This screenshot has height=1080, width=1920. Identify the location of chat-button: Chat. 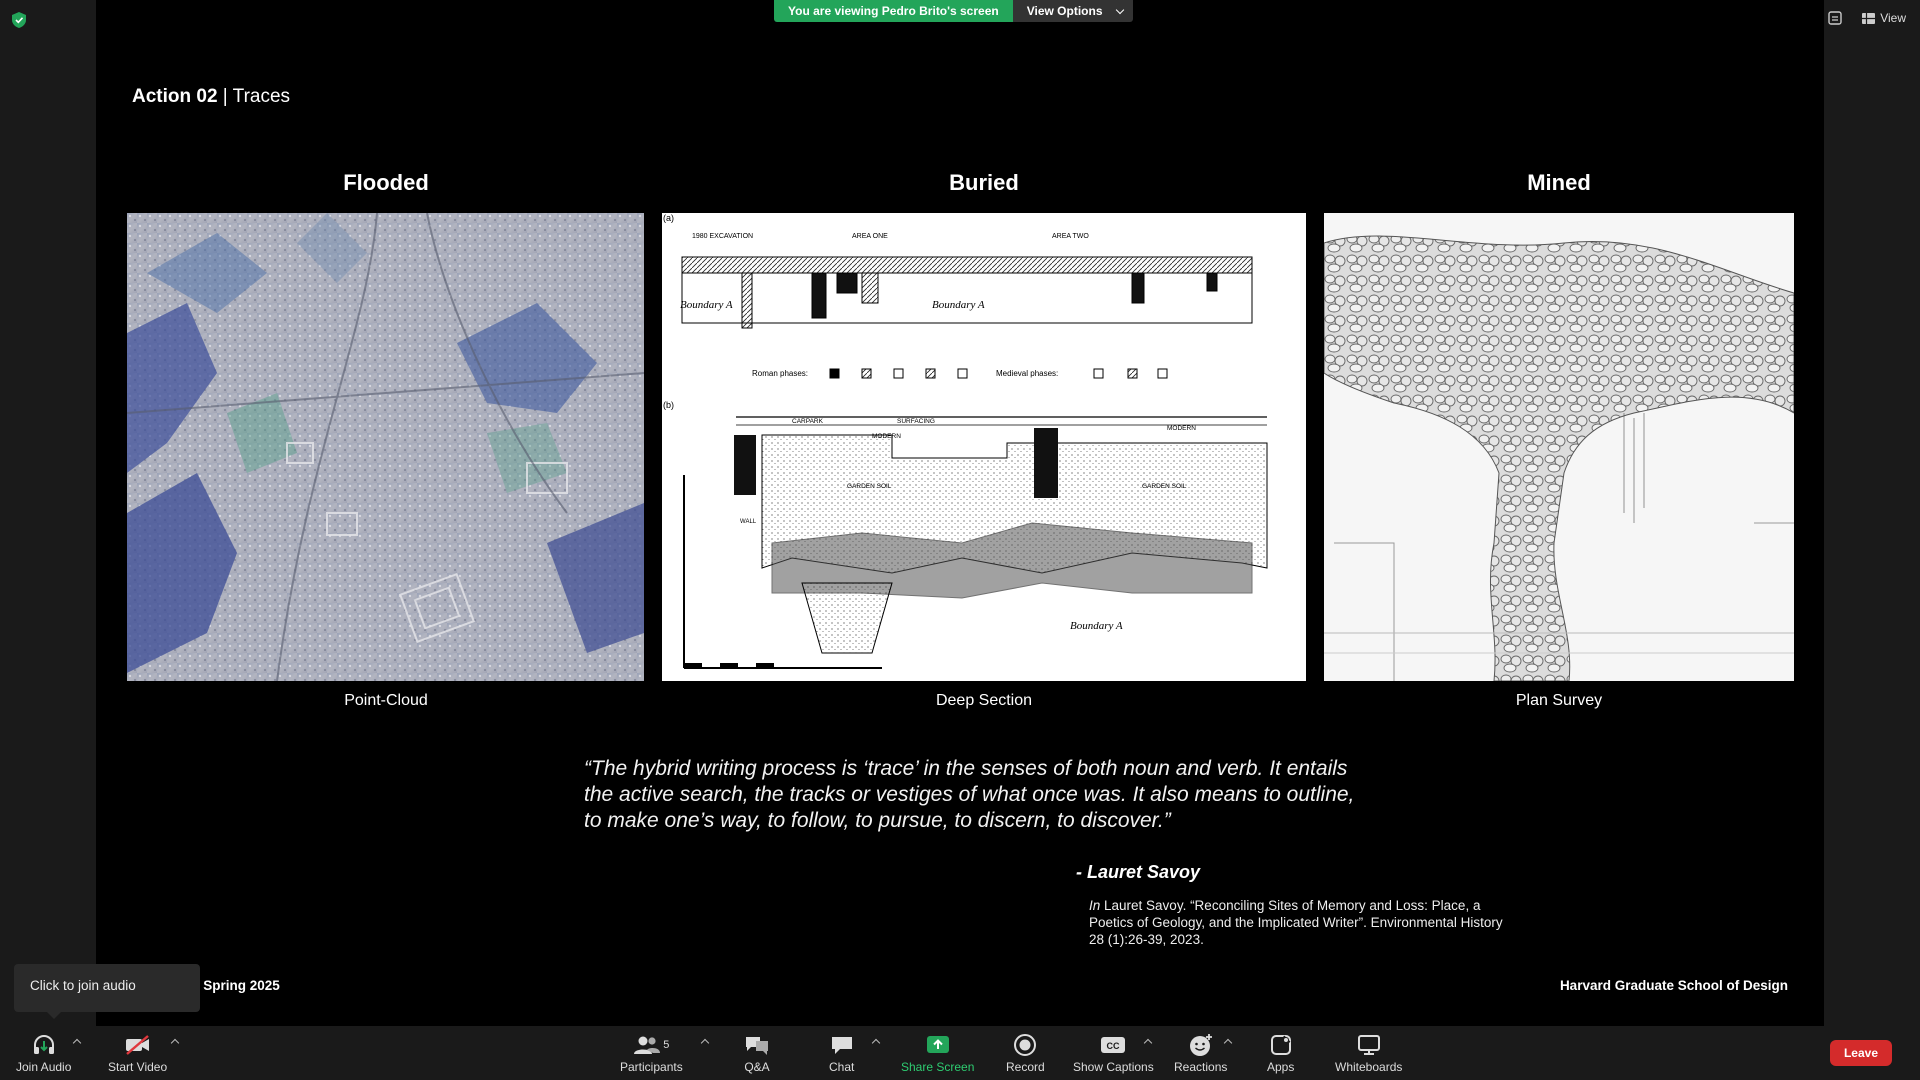
(841, 1053).